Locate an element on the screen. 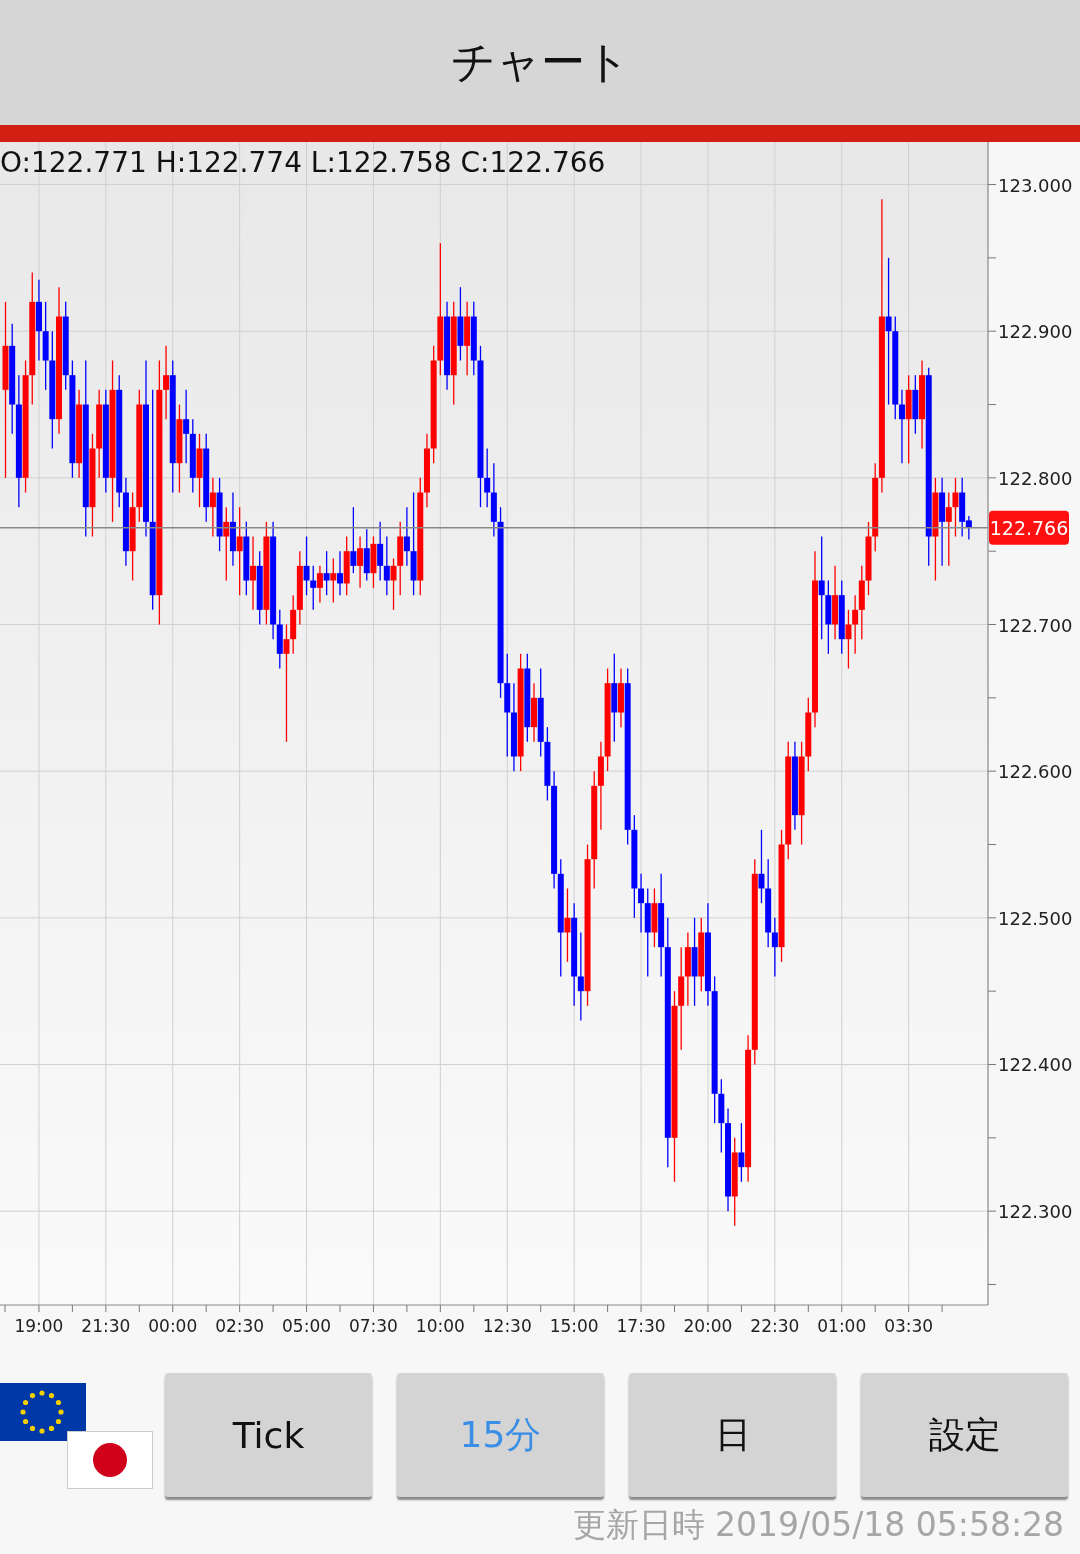 This screenshot has width=1080, height=1554. period-tab: 日 is located at coordinates (732, 1435).